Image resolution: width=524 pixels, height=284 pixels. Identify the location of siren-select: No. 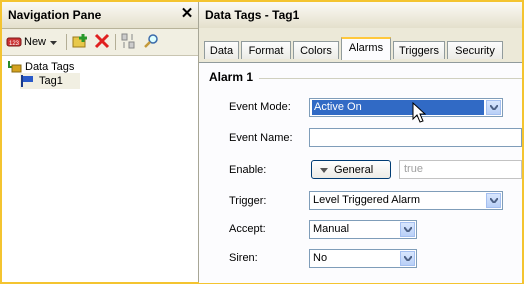
(363, 258).